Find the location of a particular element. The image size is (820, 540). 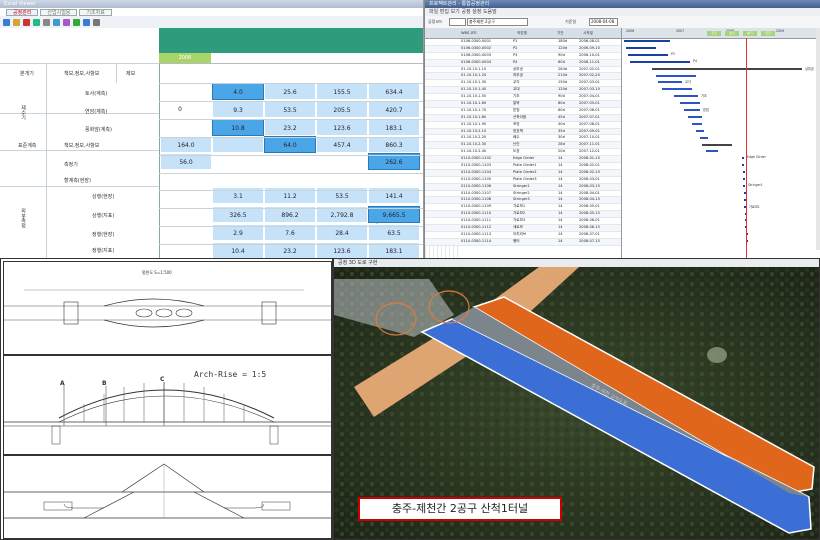

section-drawing is located at coordinates (167, 497).